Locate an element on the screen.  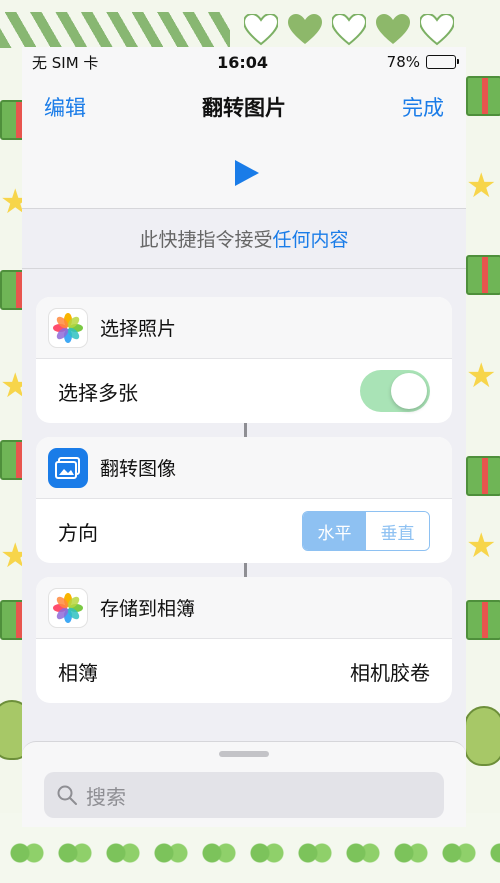
image-flip-icon is located at coordinates (68, 467).